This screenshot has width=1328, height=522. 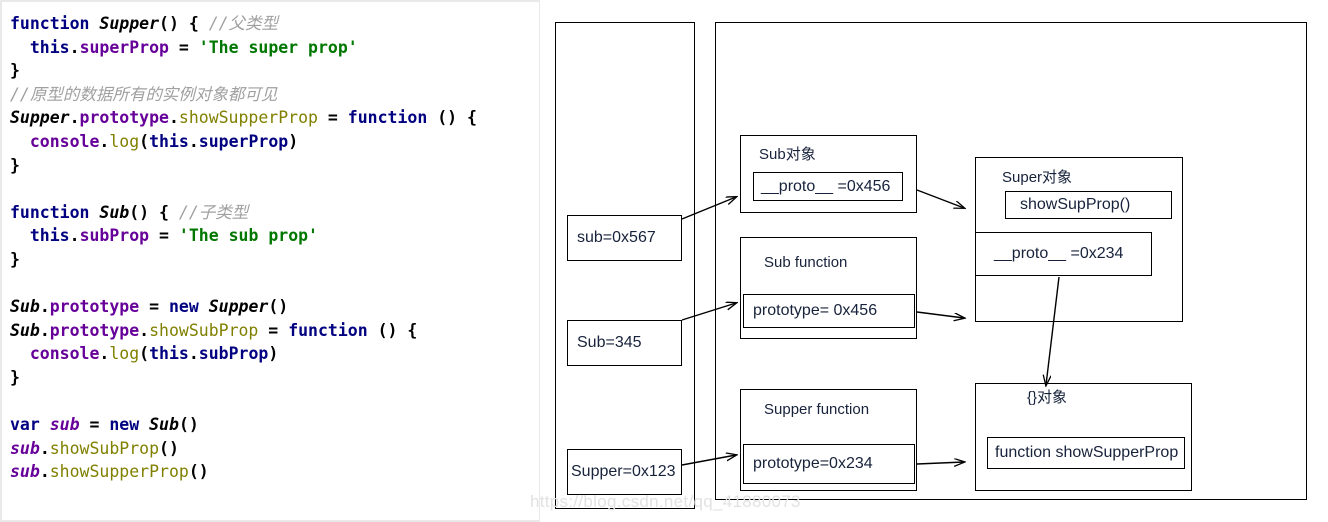 I want to click on heap-box-title: Super对象, so click(x=1037, y=177).